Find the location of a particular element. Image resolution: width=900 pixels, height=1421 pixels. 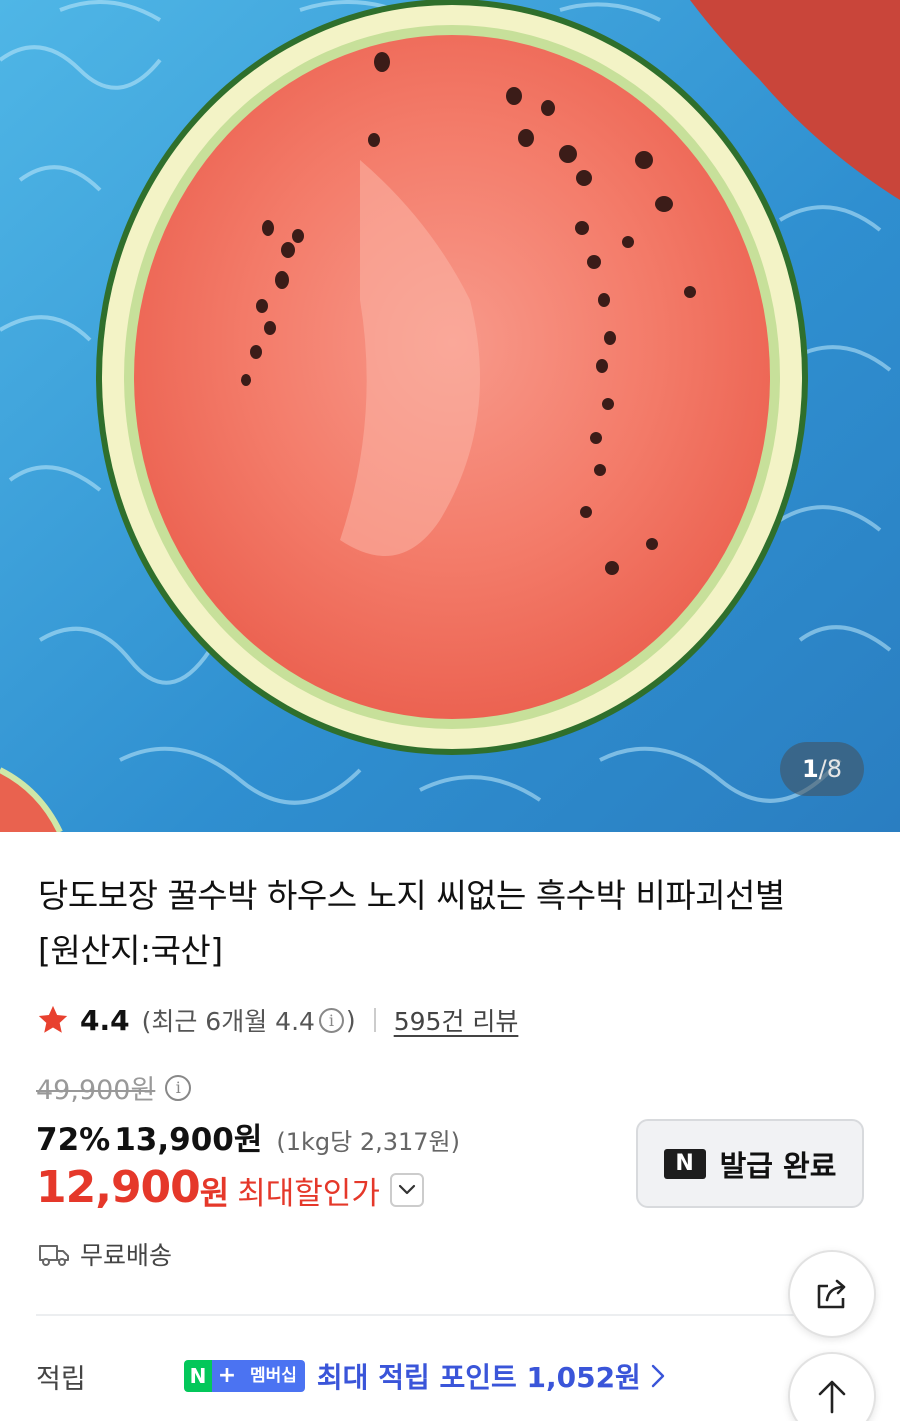

shipping-label: 무료배송 is located at coordinates (126, 1255).